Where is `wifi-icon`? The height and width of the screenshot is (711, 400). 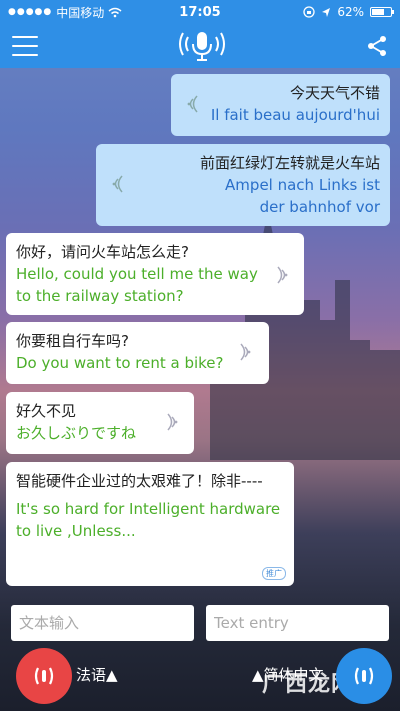
wifi-icon is located at coordinates (115, 12).